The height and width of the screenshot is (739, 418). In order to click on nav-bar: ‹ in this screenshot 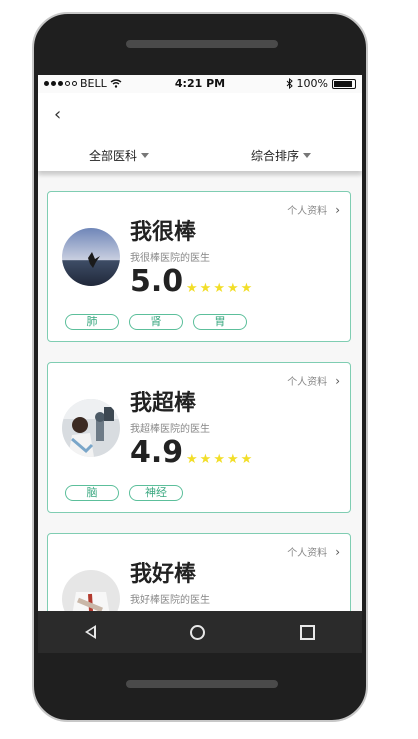, I will do `click(200, 116)`.